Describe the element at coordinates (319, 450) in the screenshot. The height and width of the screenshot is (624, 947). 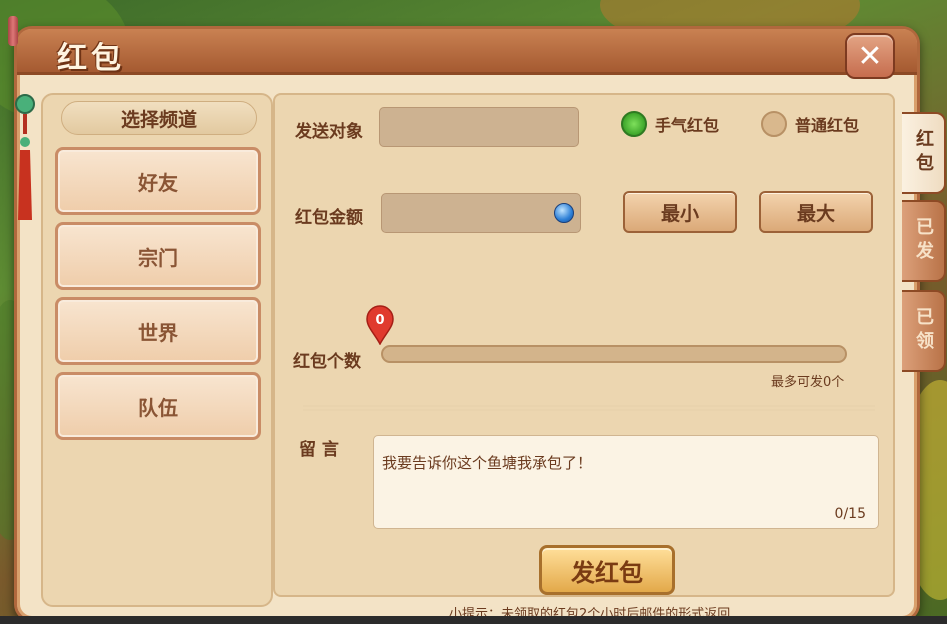
I see `message-label: 留 言` at that location.